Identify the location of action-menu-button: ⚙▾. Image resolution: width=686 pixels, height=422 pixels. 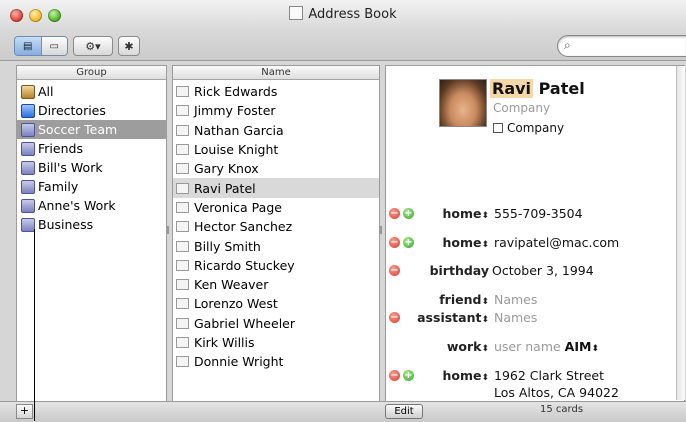
(93, 46).